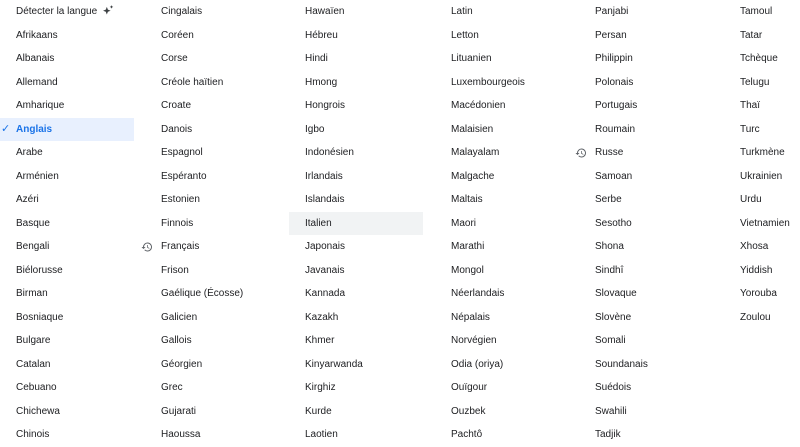 This screenshot has width=800, height=447. Describe the element at coordinates (67, 59) in the screenshot. I see `language-item-albanais: Albanais` at that location.